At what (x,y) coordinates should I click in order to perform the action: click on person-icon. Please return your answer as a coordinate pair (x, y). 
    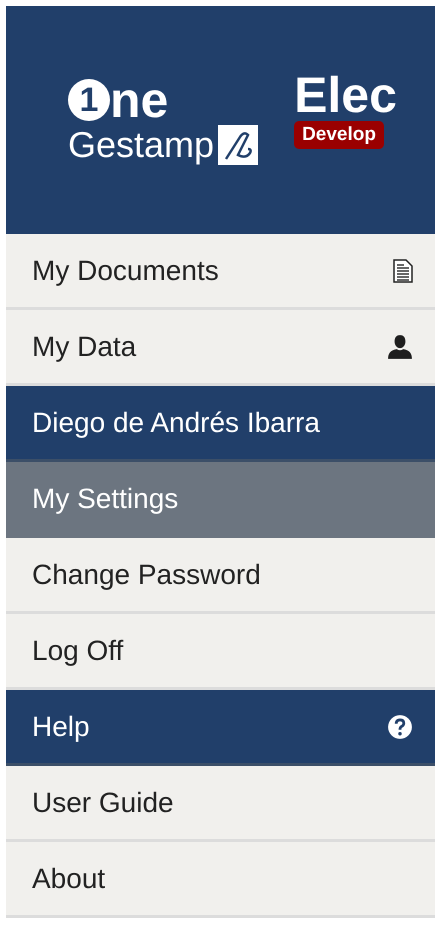
    Looking at the image, I should click on (400, 347).